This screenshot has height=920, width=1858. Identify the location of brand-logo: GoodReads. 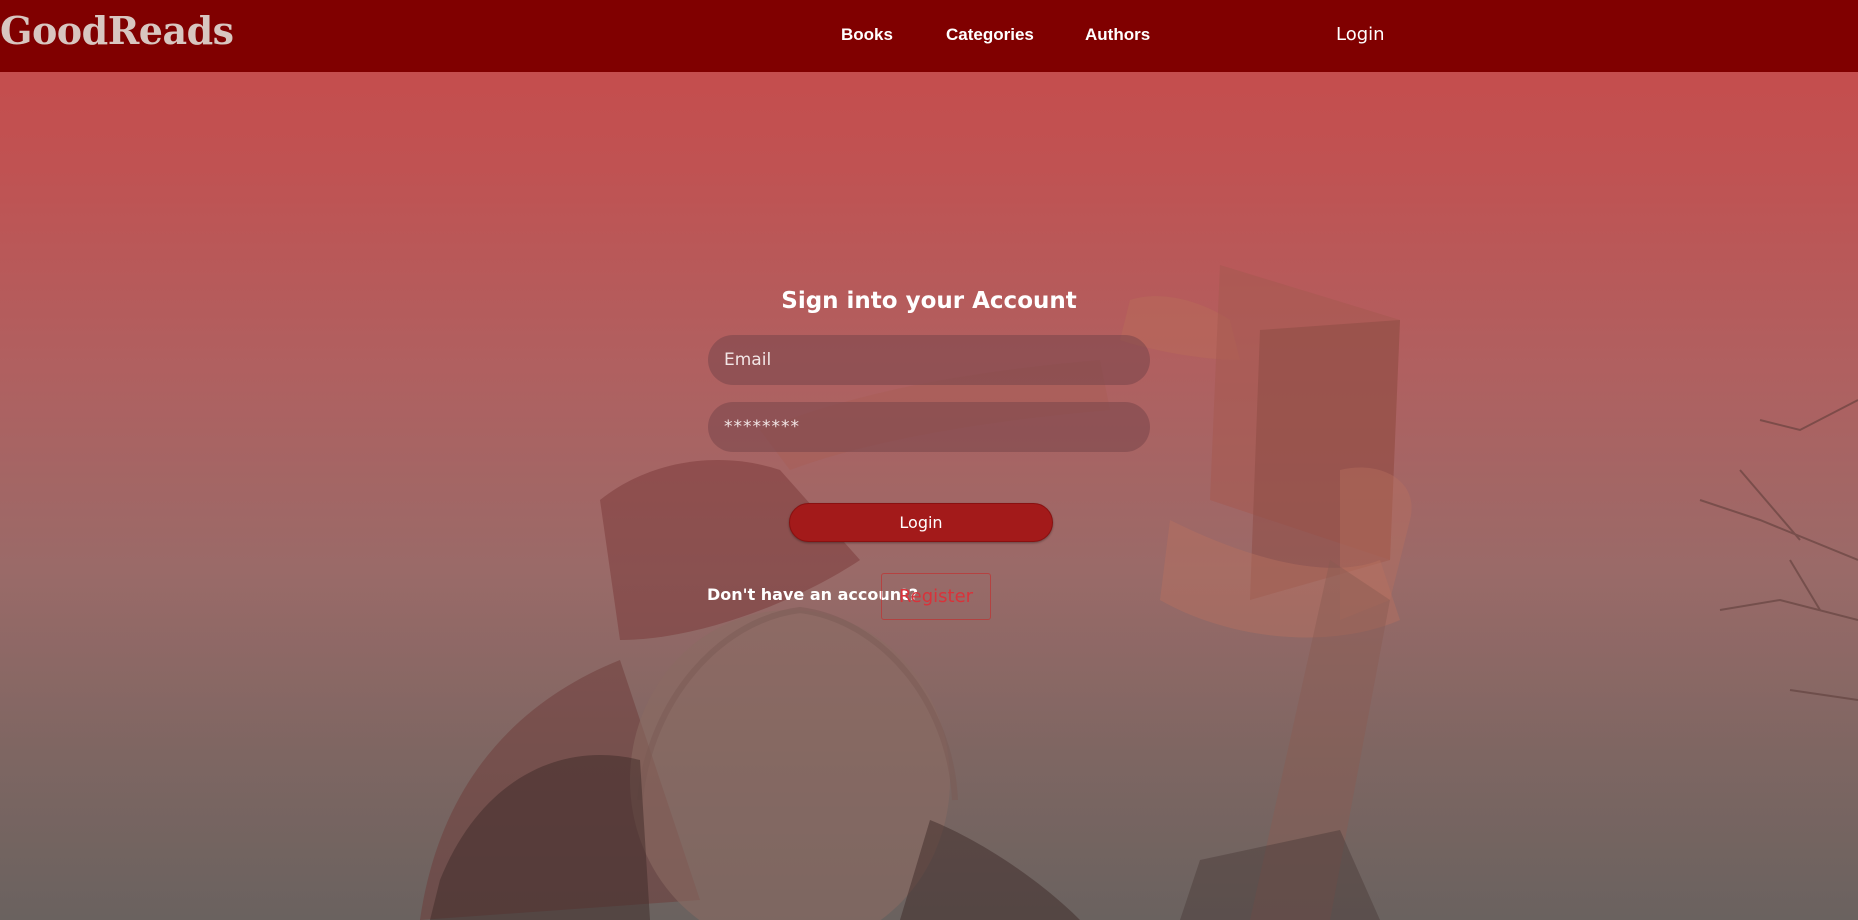
(117, 30).